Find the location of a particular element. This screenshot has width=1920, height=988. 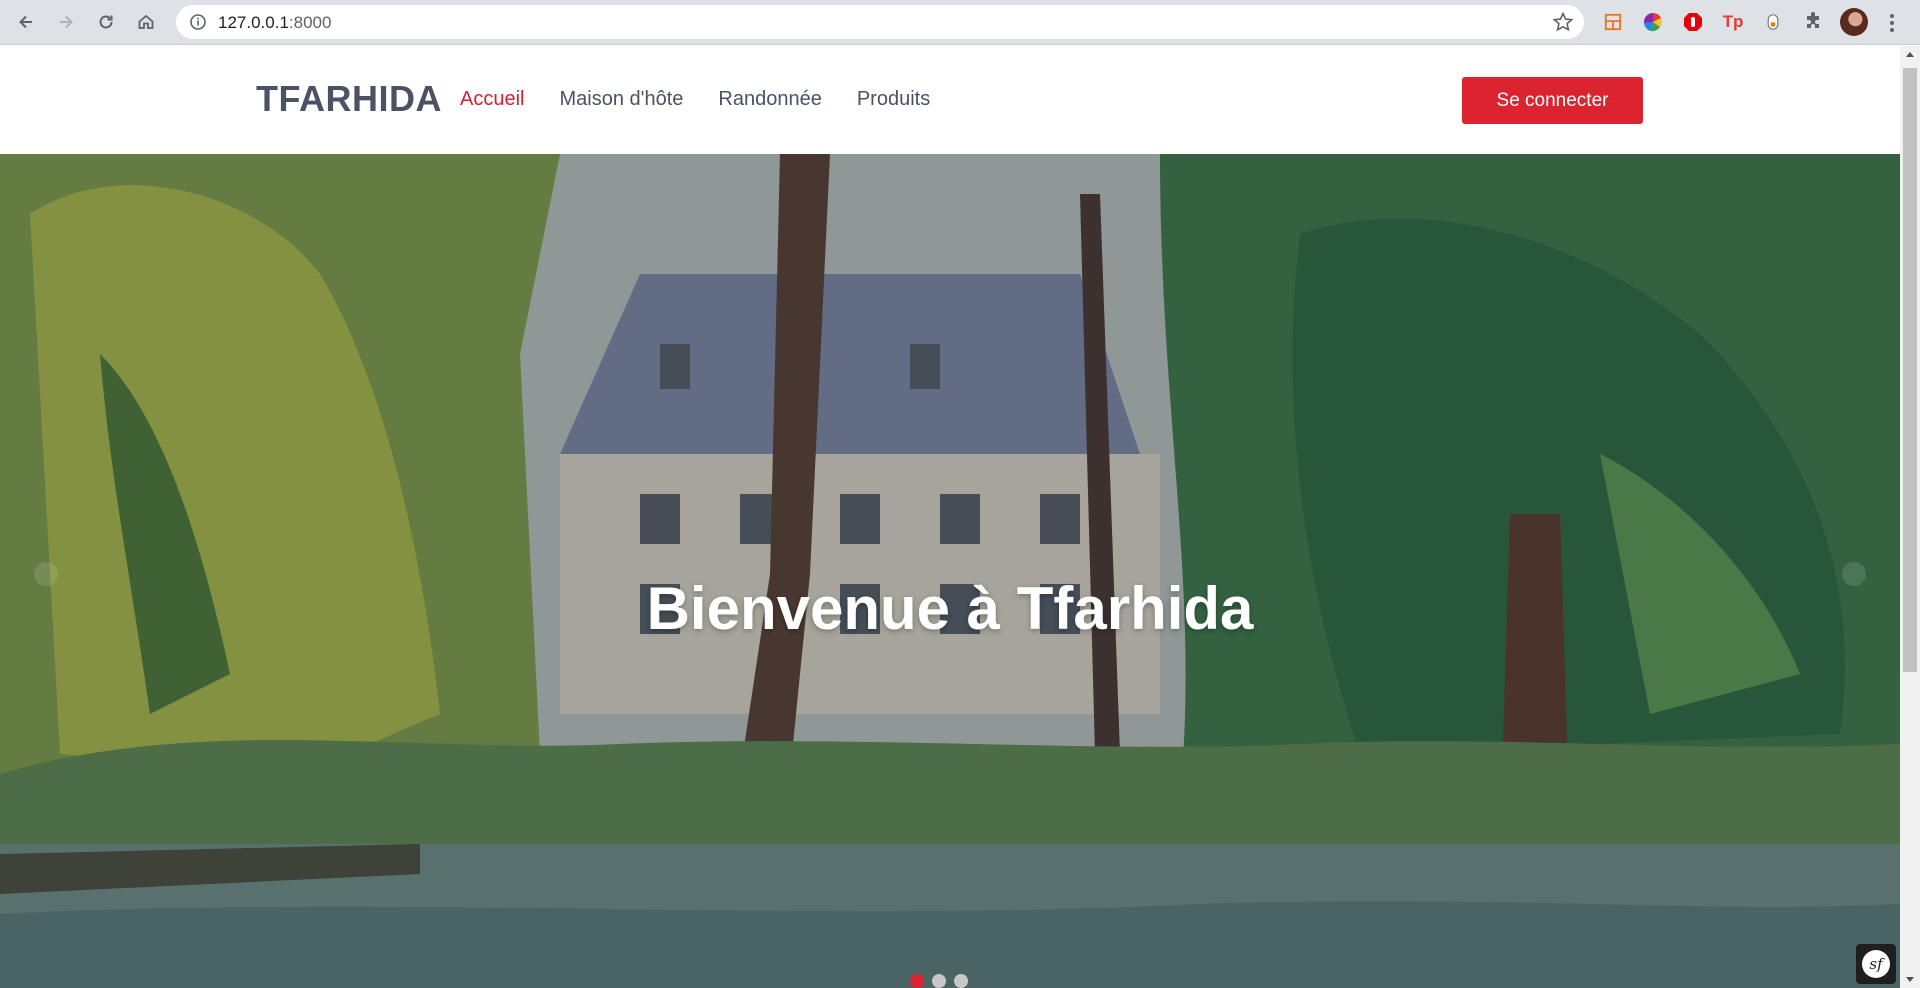

reload-button is located at coordinates (106, 22).